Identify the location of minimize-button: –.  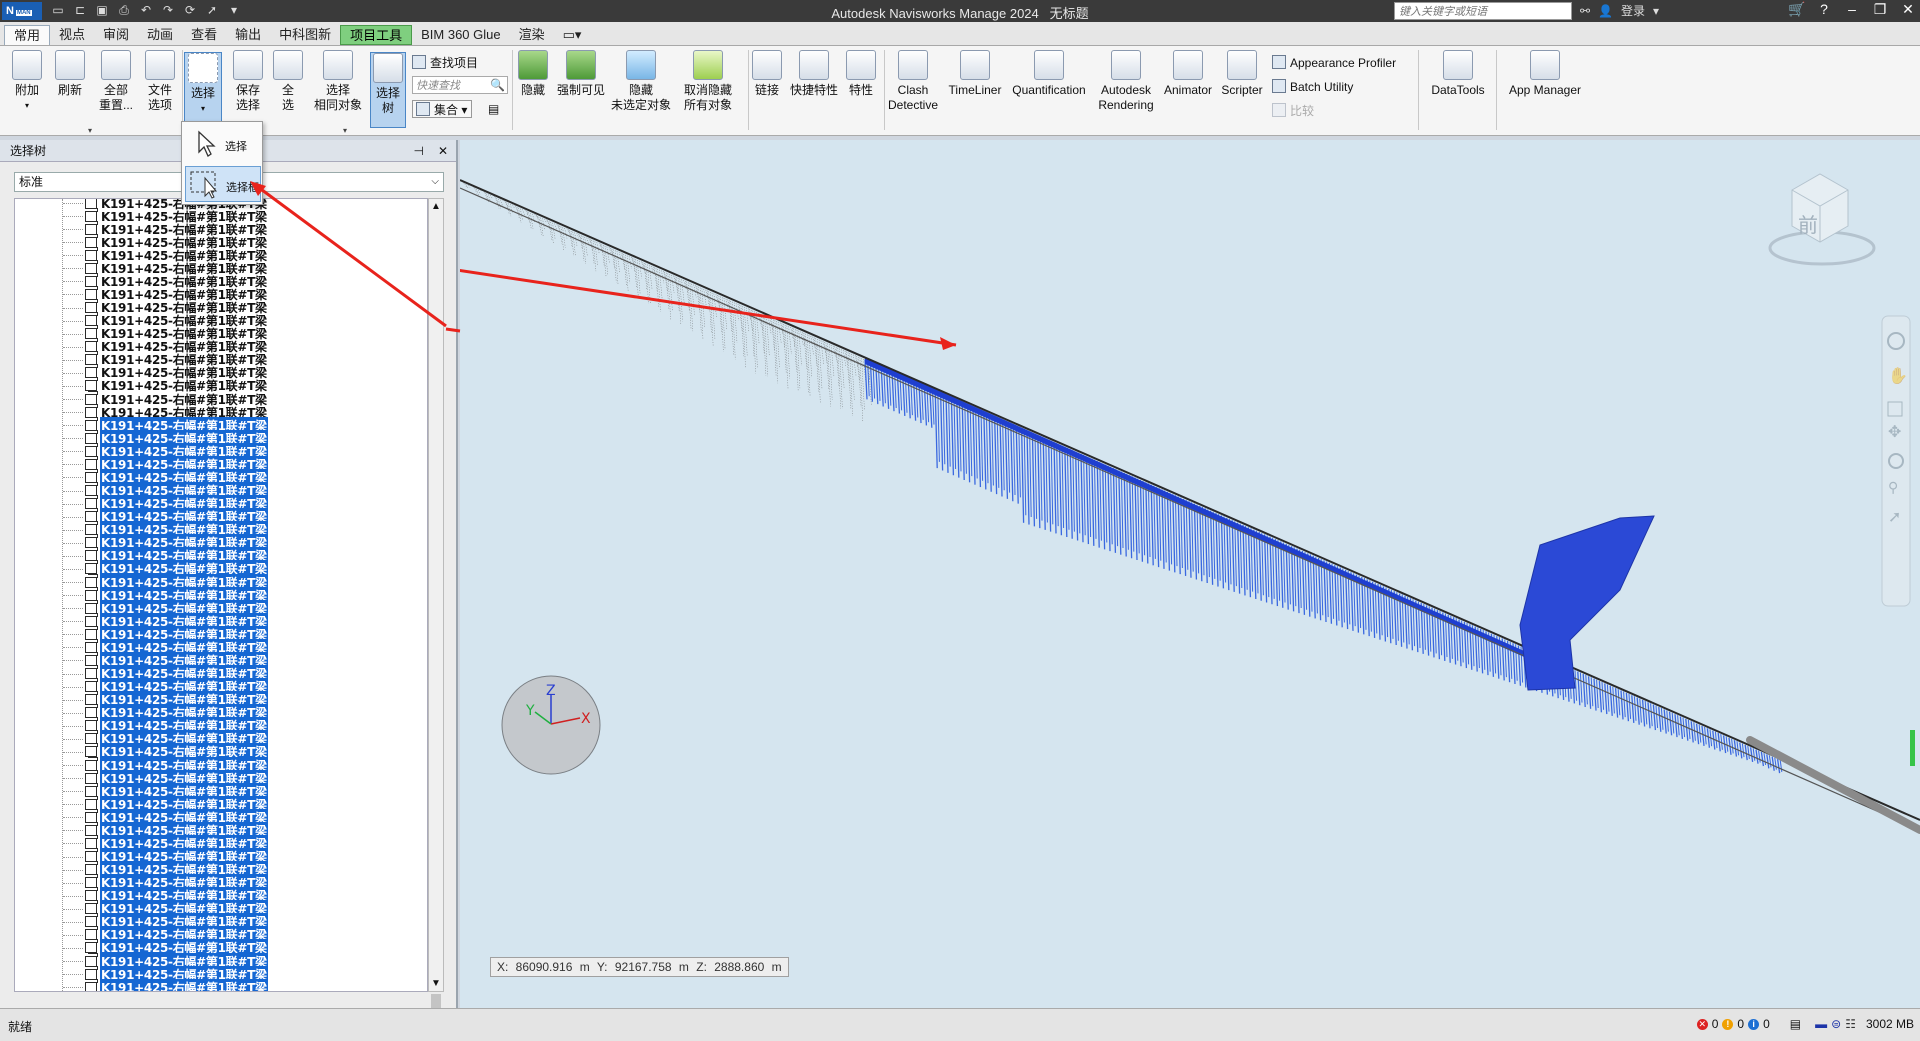
(1852, 9).